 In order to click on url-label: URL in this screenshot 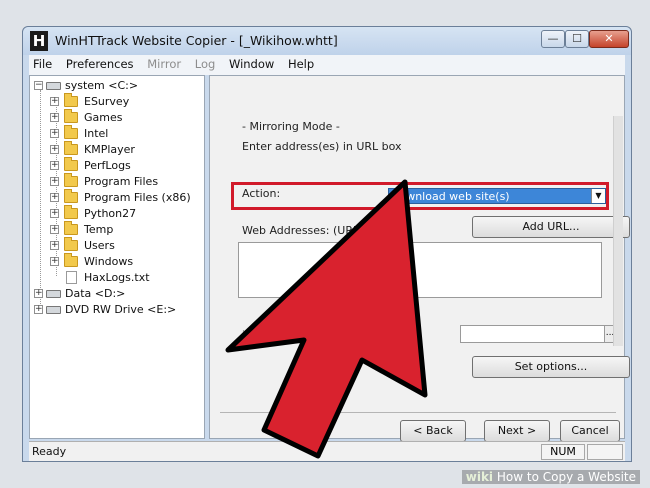, I will do `click(253, 334)`.